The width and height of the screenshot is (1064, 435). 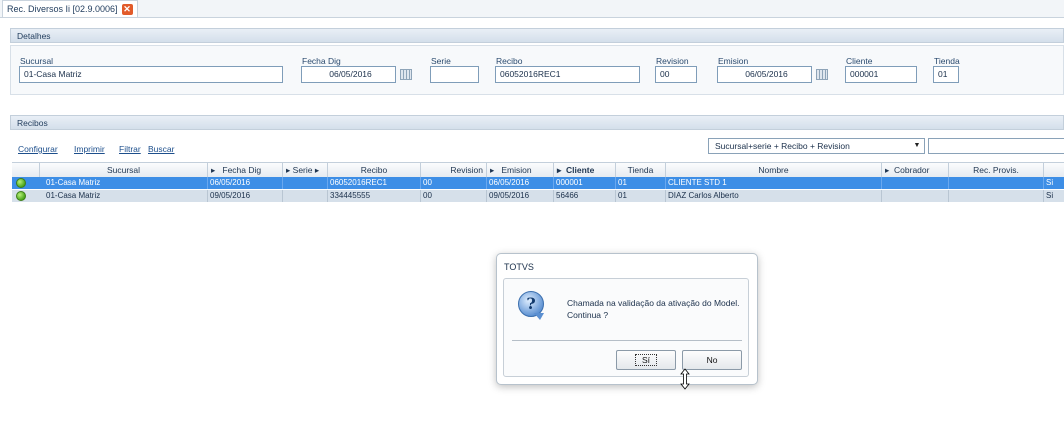 I want to click on col-serie-label: Serie, so click(x=302, y=170).